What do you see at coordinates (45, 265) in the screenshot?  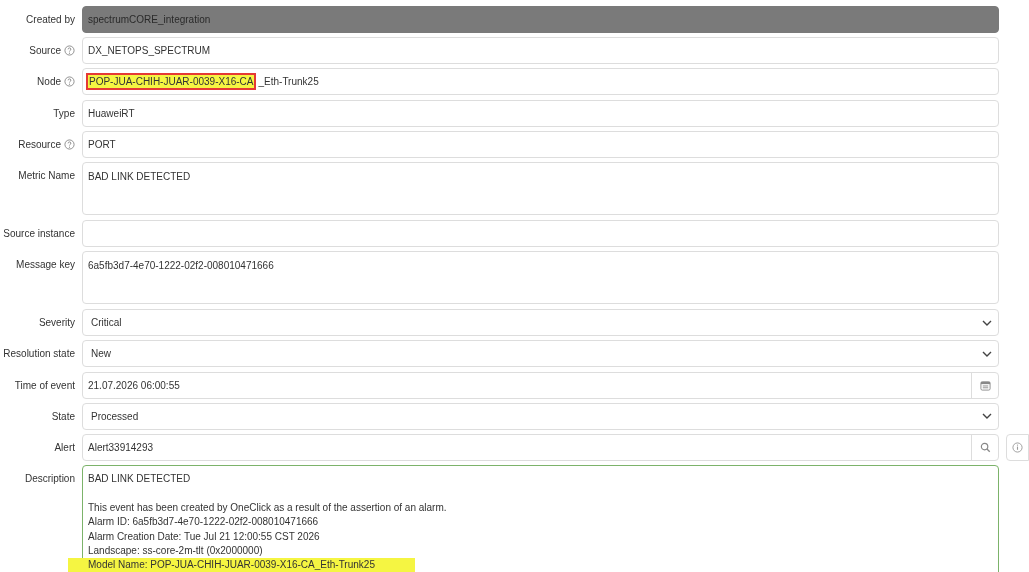 I see `field-label: Message key` at bounding box center [45, 265].